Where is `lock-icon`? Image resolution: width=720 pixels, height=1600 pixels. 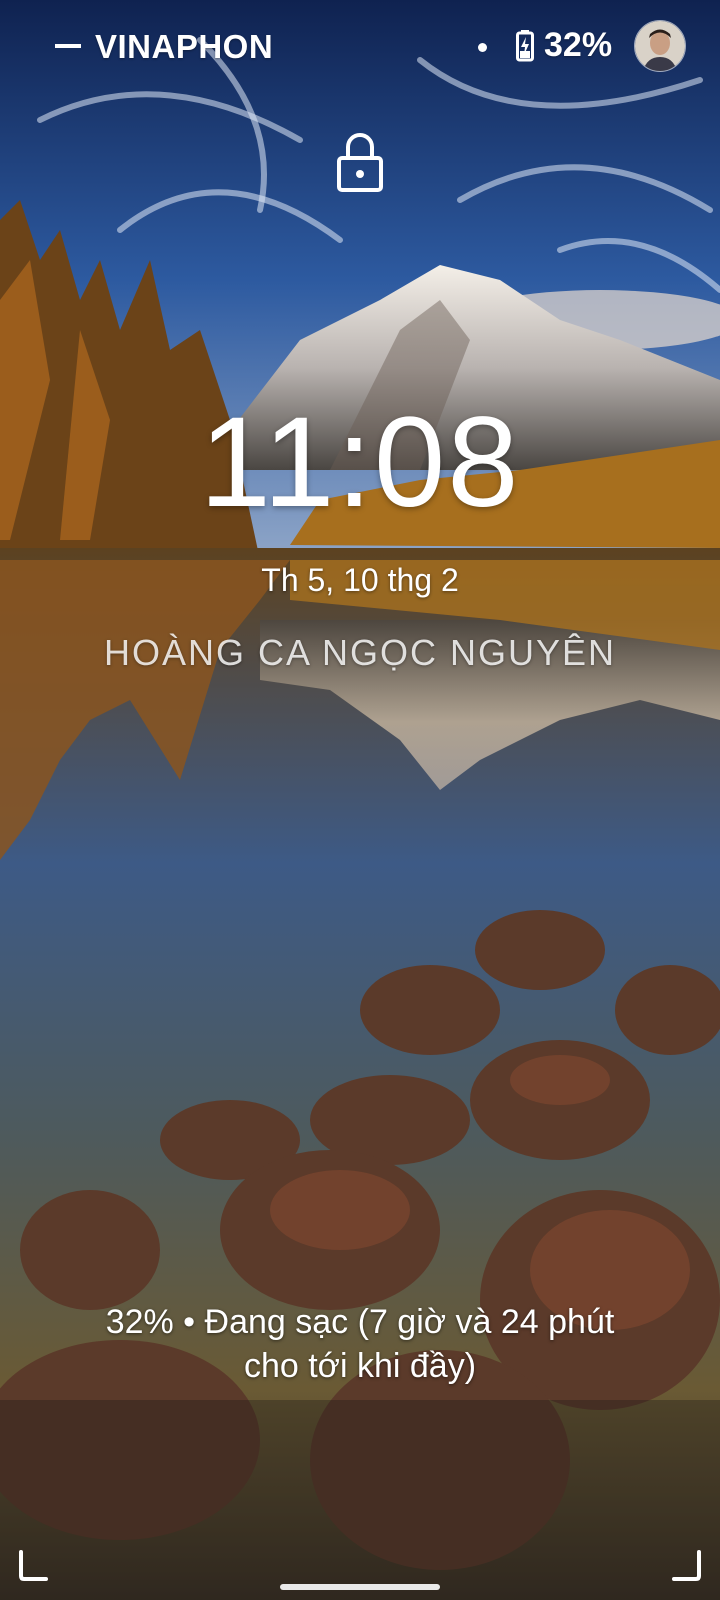
lock-icon is located at coordinates (360, 162).